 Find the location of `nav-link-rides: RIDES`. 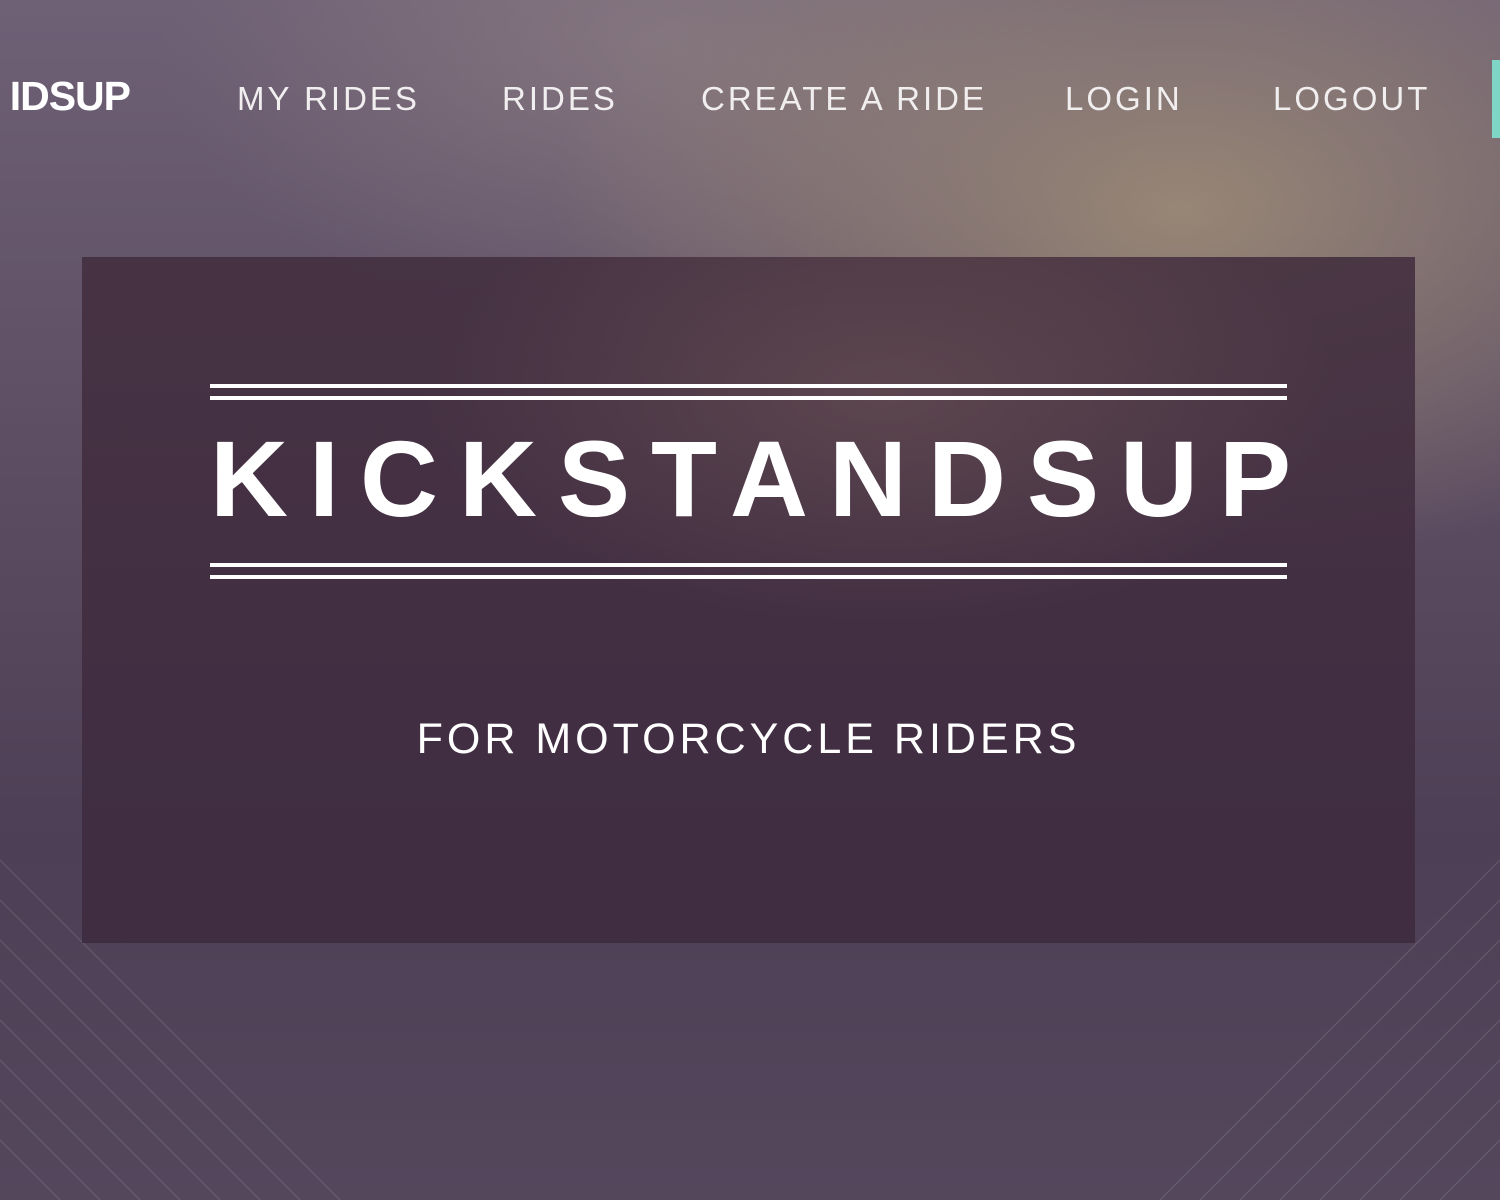

nav-link-rides: RIDES is located at coordinates (560, 99).